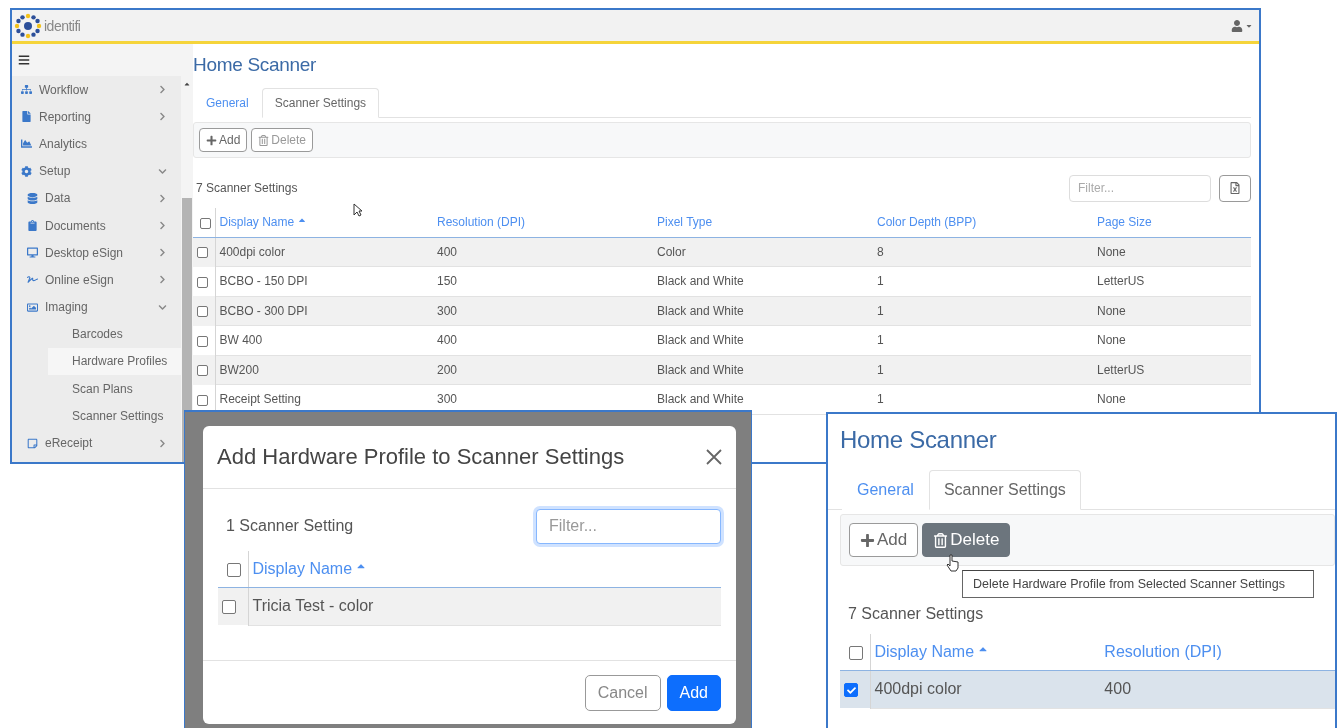  Describe the element at coordinates (32, 226) in the screenshot. I see `clipboard-icon` at that location.